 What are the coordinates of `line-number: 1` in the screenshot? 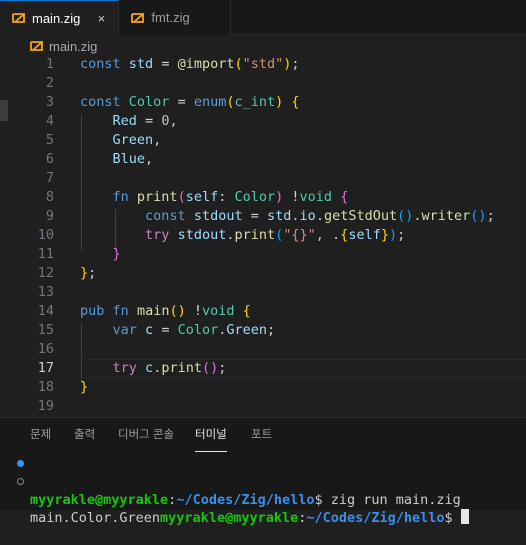 It's located at (49, 64).